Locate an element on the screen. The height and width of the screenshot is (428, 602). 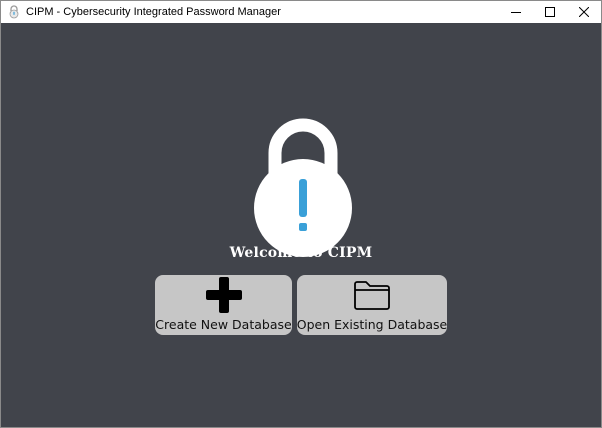
app-icon is located at coordinates (14, 12).